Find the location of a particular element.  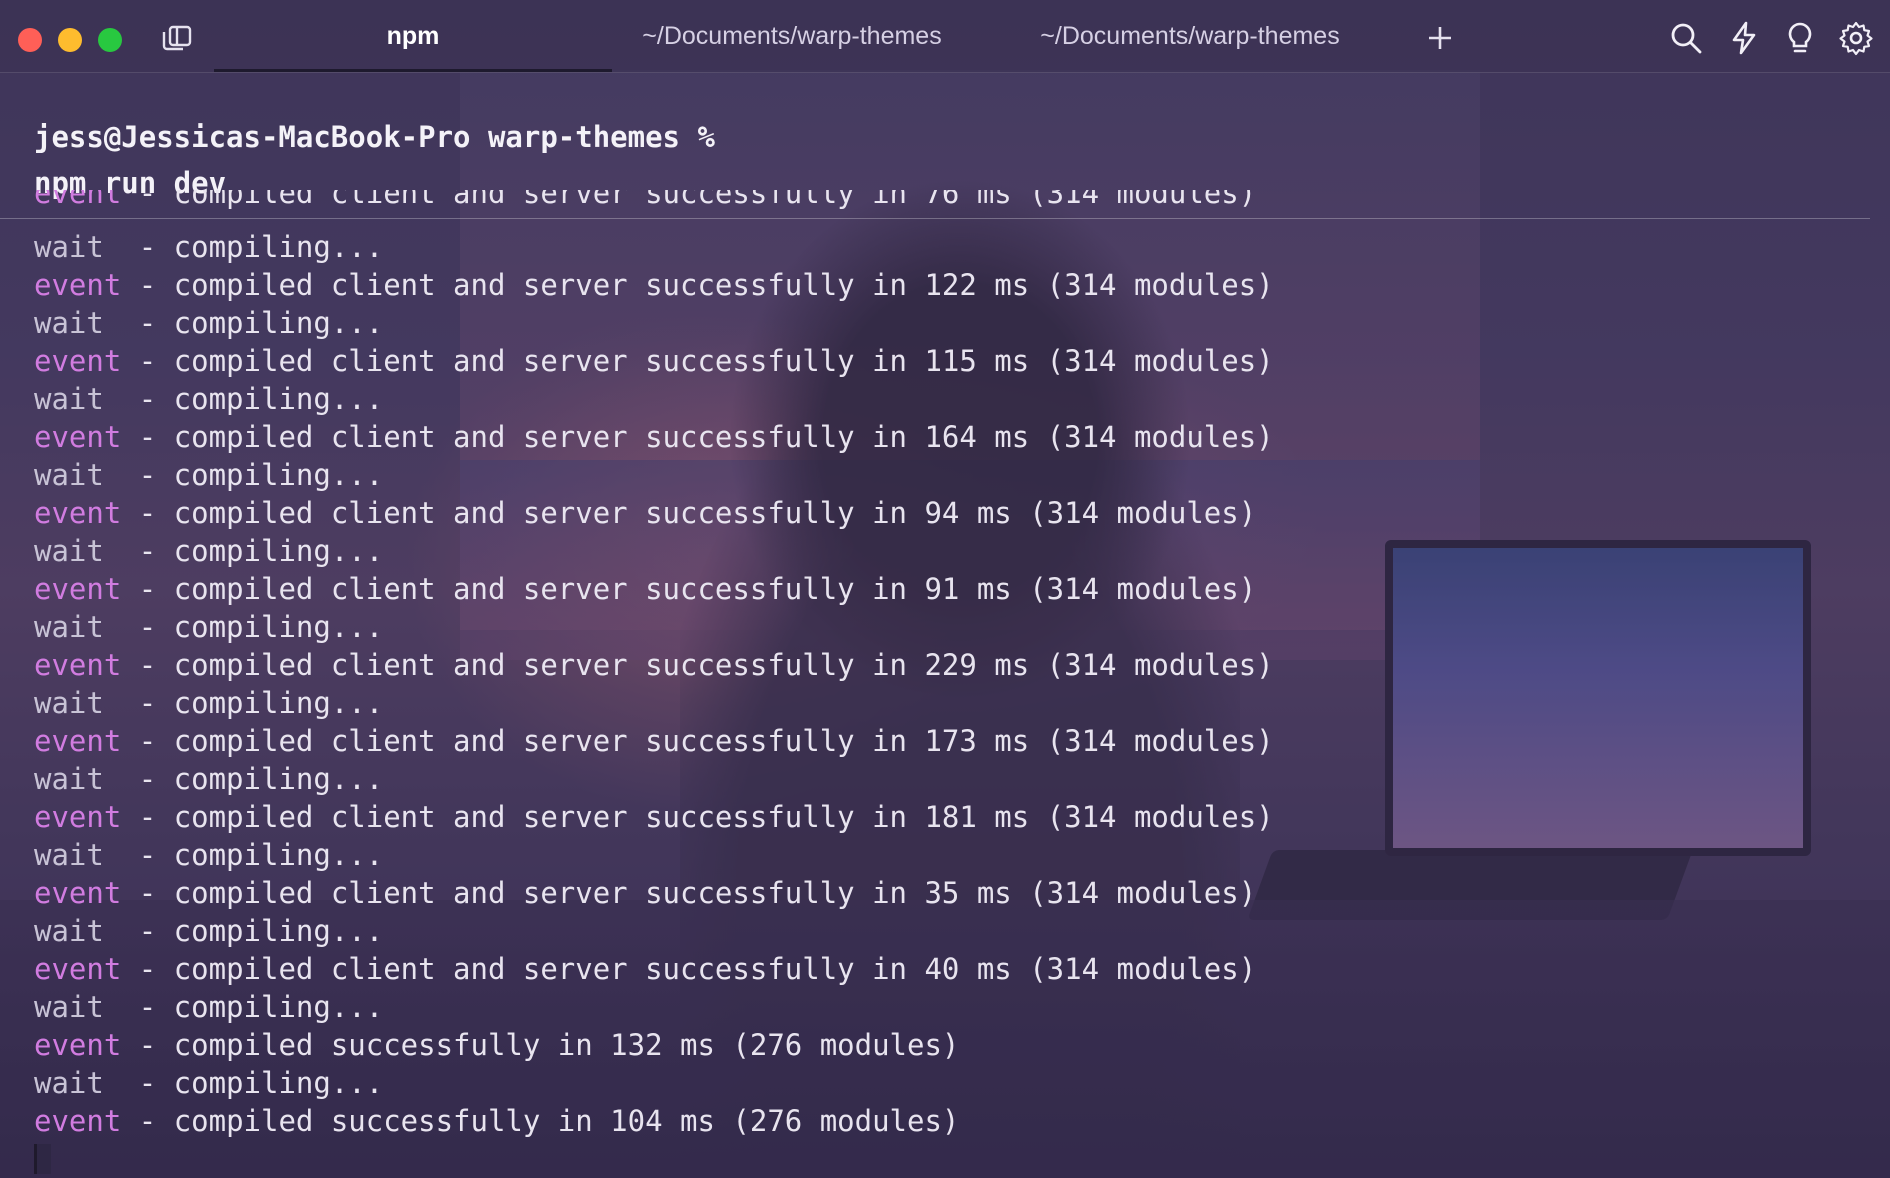

input-cursor is located at coordinates (42, 1159).